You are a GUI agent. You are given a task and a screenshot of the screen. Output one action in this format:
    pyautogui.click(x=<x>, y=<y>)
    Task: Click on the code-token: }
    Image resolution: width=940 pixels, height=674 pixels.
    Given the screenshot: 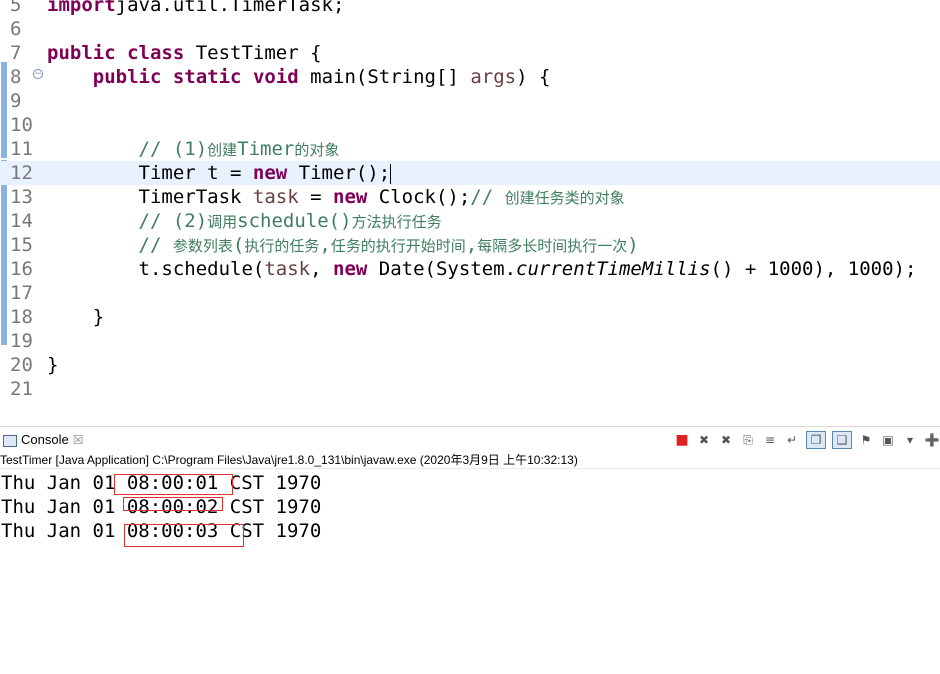 What is the action you would take?
    pyautogui.click(x=76, y=317)
    